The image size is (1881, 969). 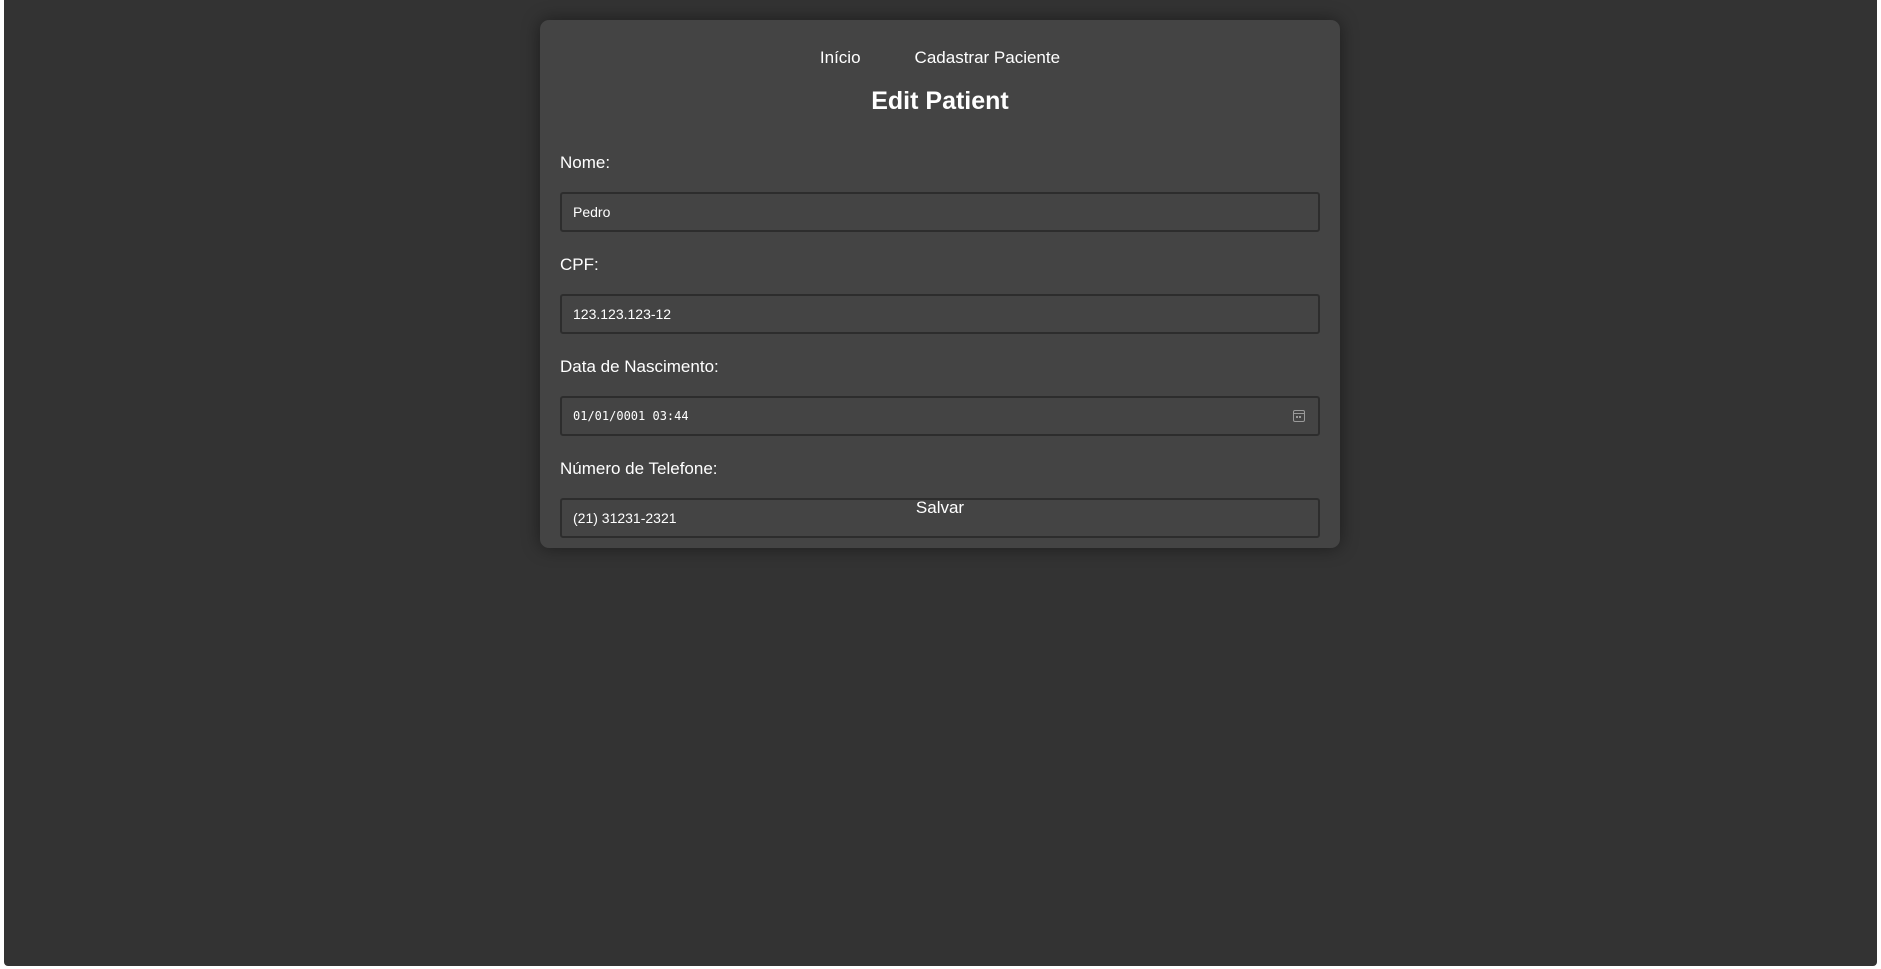 What do you see at coordinates (1299, 416) in the screenshot?
I see `calendar-icon` at bounding box center [1299, 416].